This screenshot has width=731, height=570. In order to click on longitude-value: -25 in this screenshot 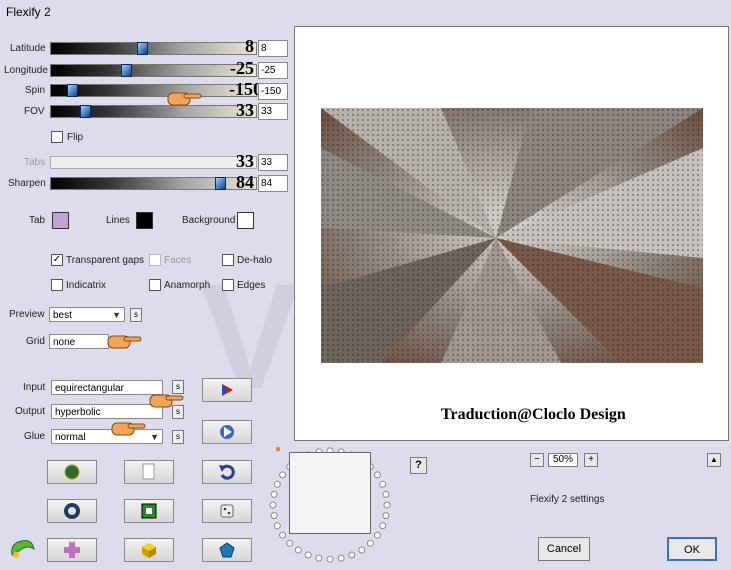, I will do `click(242, 68)`.